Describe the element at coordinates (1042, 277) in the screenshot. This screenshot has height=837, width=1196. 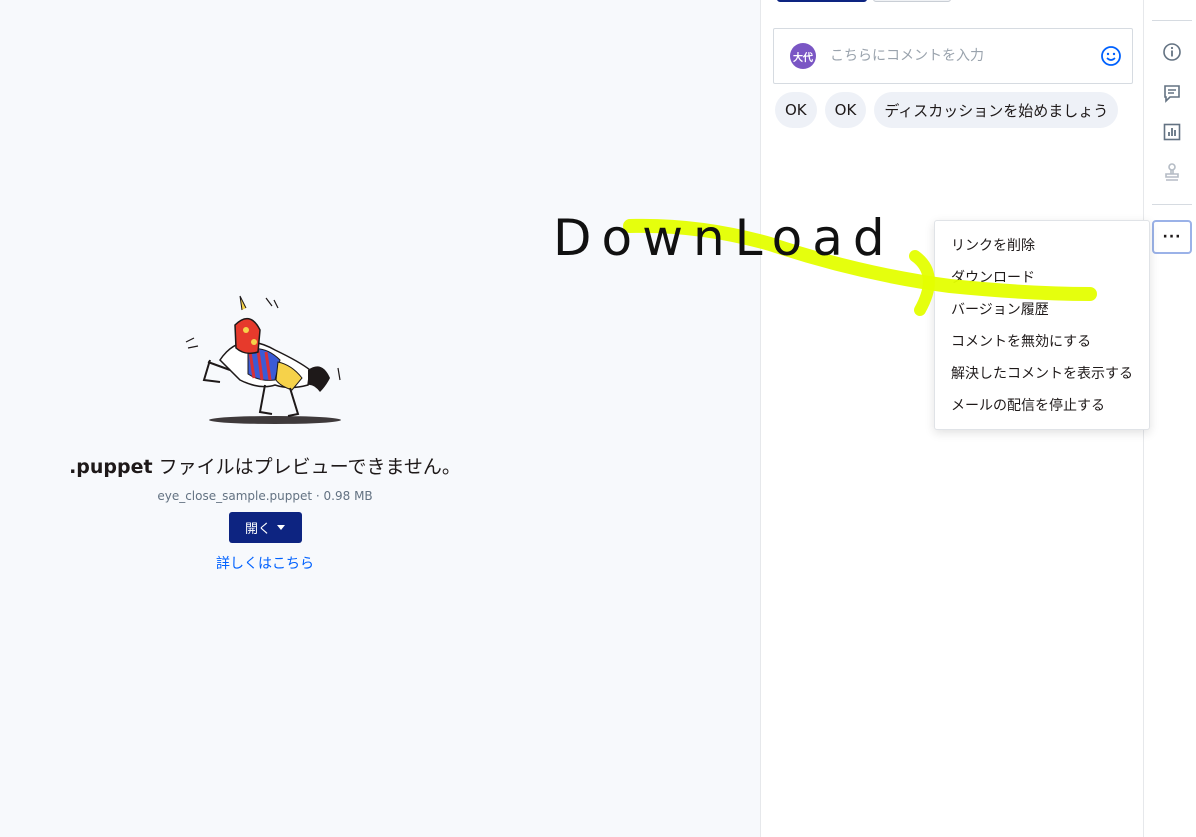
I see `menu-item-download: ダウンロード` at that location.